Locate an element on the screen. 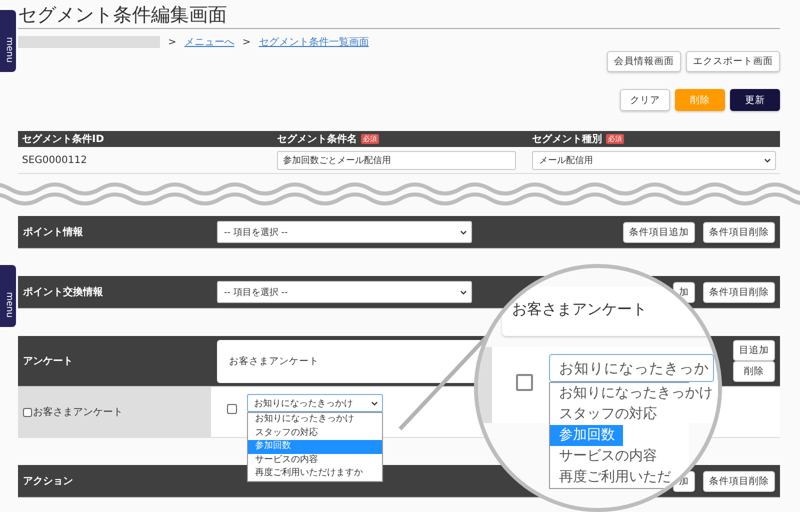 This screenshot has height=512, width=800. add-condition-button: 目追加 is located at coordinates (754, 350).